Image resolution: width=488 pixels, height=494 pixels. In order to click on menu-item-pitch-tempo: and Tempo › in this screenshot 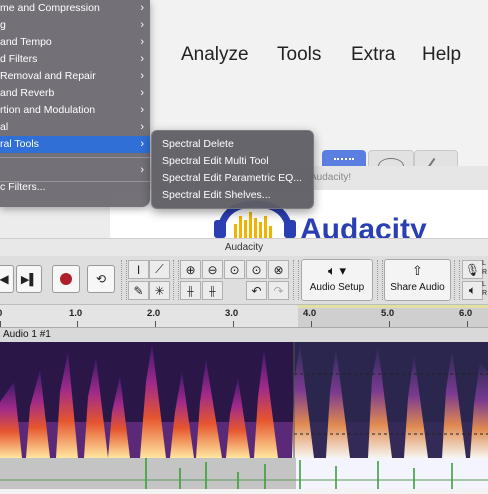, I will do `click(75, 42)`.